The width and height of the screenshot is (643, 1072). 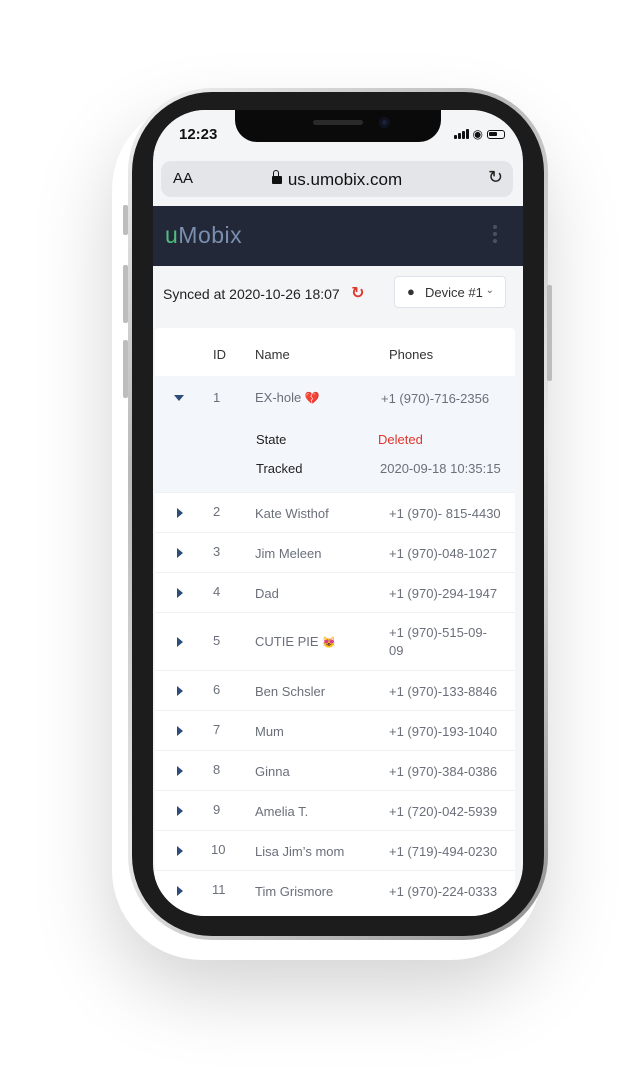 I want to click on umobix-logo: uMobix, so click(x=203, y=235).